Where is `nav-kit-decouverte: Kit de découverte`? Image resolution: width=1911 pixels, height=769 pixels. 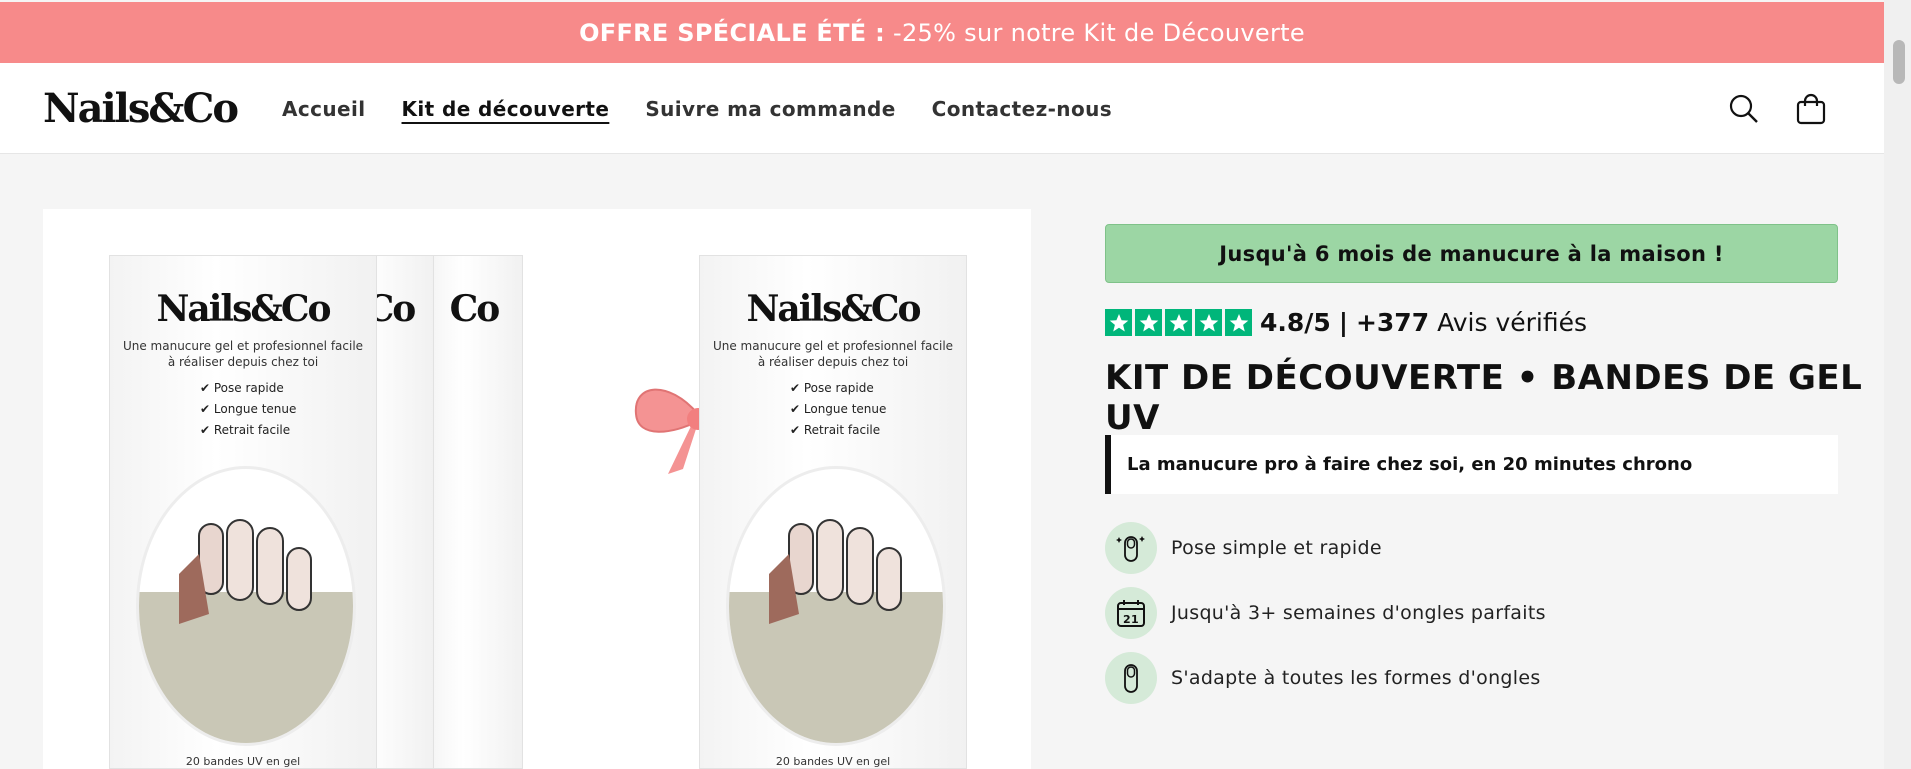
nav-kit-decouverte: Kit de découverte is located at coordinates (506, 109).